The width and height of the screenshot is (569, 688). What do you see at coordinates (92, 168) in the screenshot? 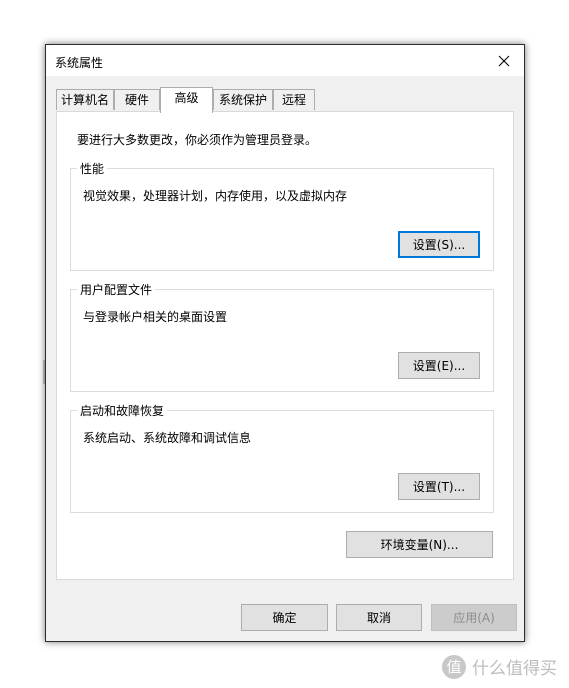
I see `performance-title: 性能` at bounding box center [92, 168].